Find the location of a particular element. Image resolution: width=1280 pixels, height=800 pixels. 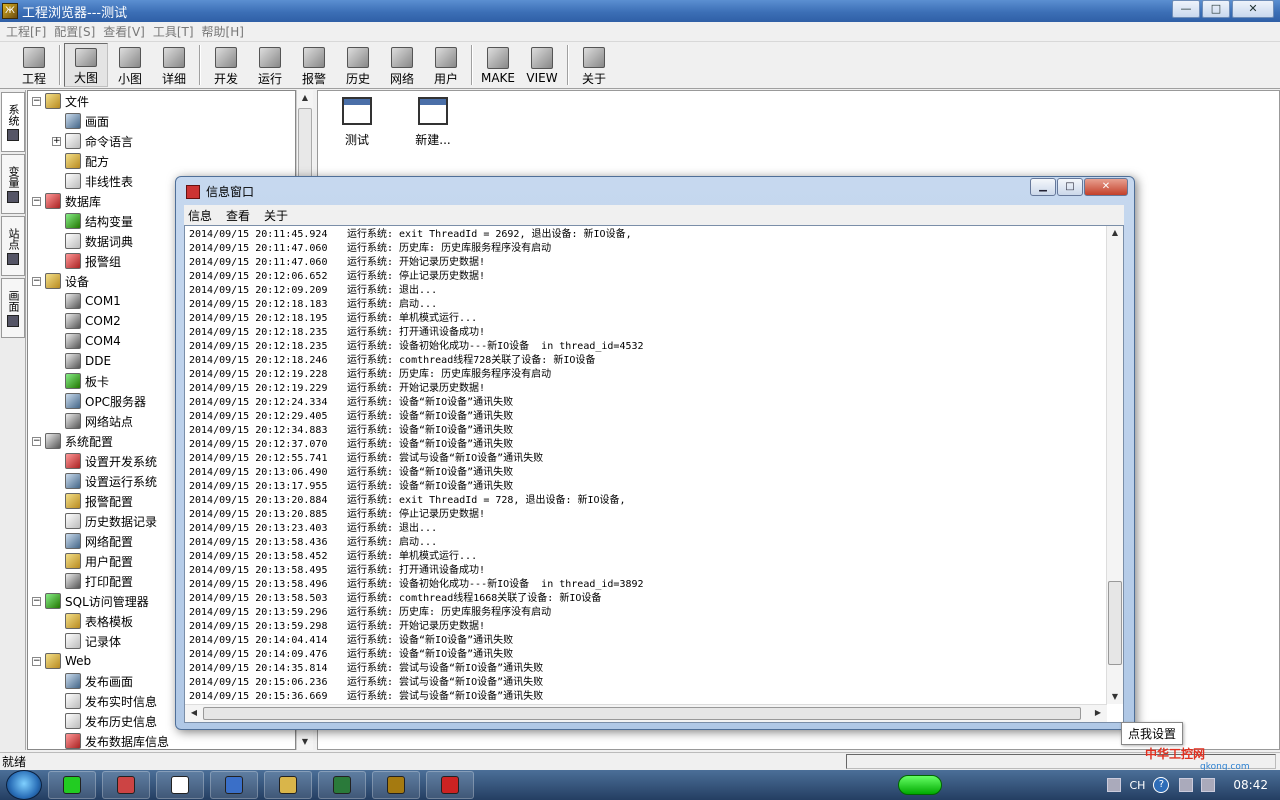

scroll-left-arrow-icon: ◀ is located at coordinates (194, 713).